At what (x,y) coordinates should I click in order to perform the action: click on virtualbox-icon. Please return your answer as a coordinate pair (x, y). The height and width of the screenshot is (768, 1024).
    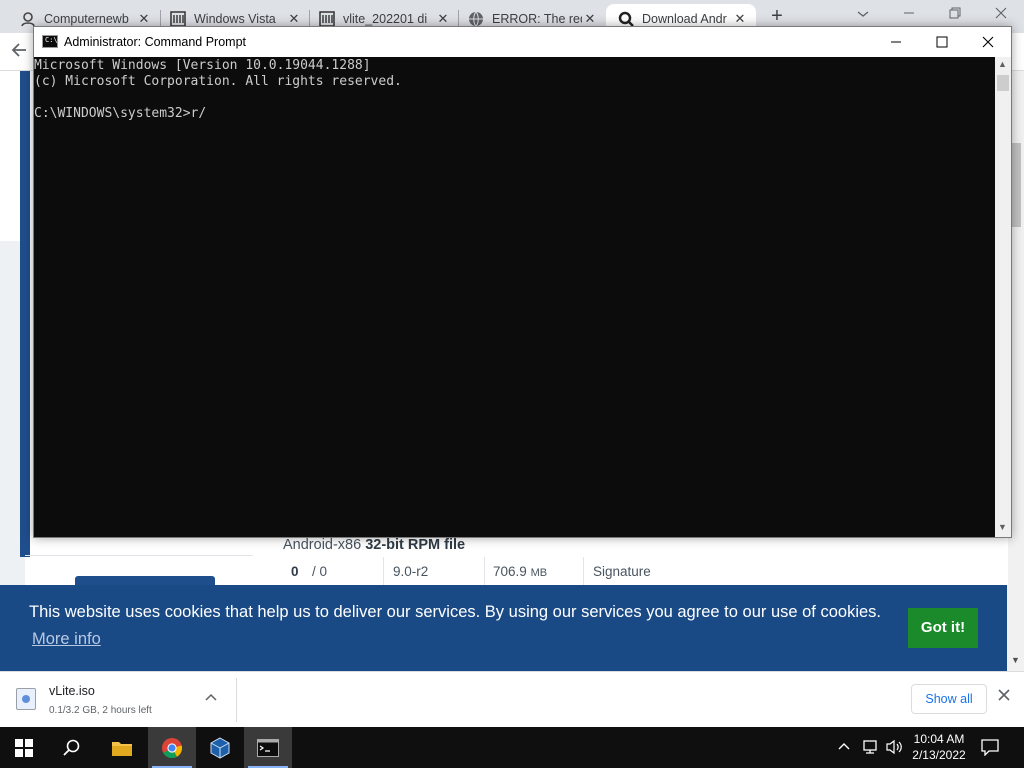
    Looking at the image, I should click on (220, 747).